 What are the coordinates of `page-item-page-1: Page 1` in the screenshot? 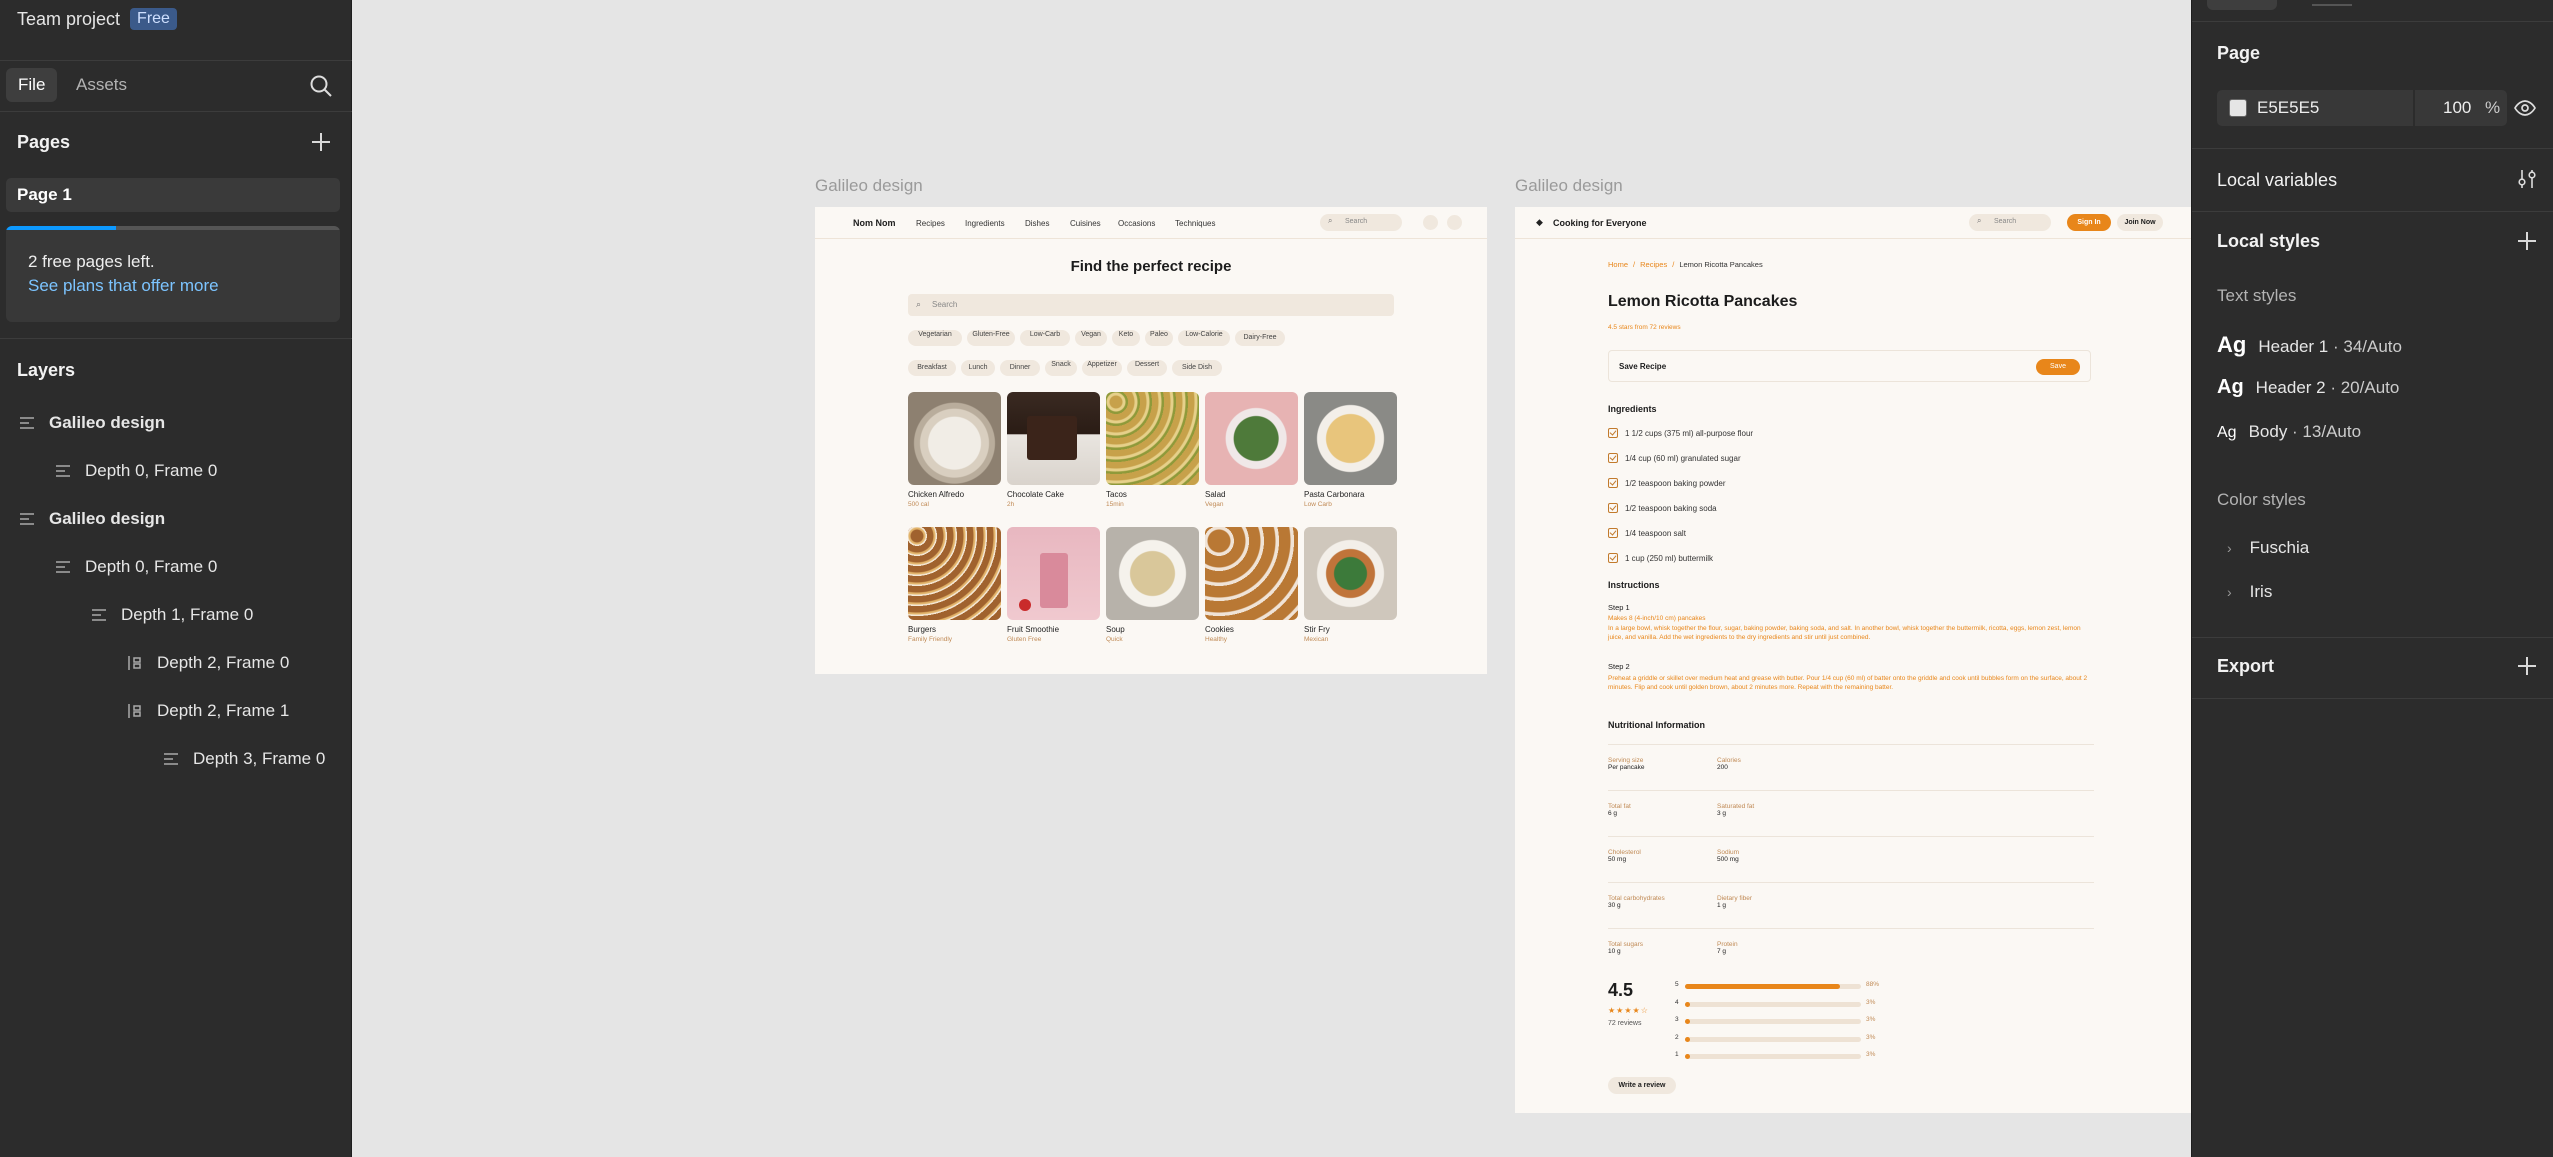 It's located at (173, 195).